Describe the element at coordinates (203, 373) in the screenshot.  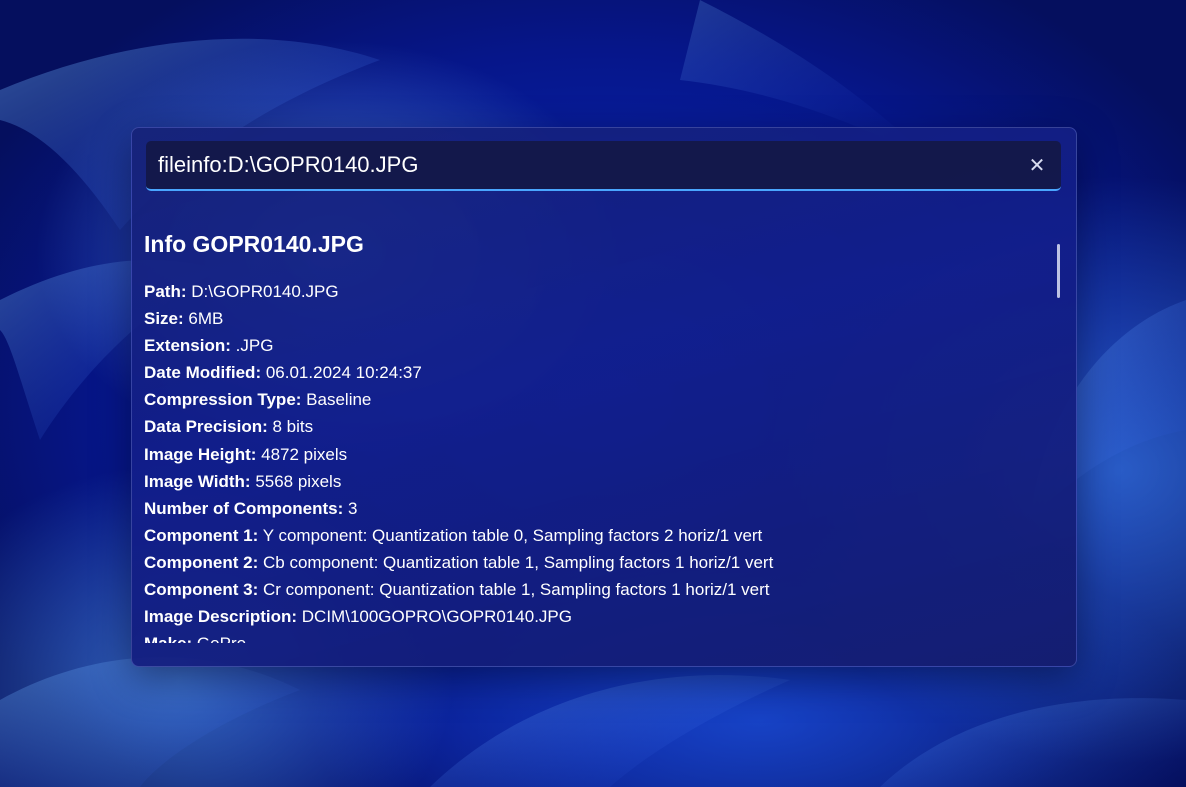
I see `property-label: Date Modified:` at that location.